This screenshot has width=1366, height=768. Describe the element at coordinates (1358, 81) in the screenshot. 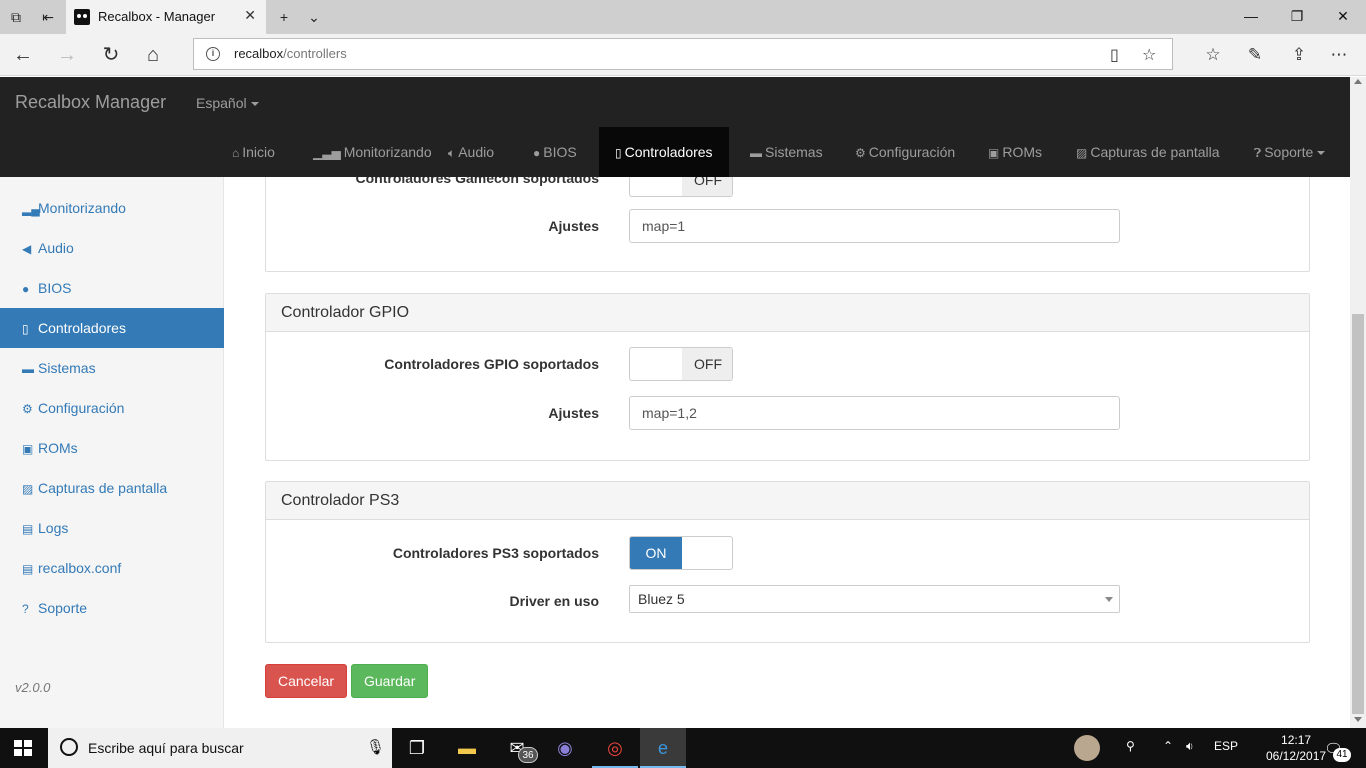

I see `scroll-up-arrow-icon` at that location.